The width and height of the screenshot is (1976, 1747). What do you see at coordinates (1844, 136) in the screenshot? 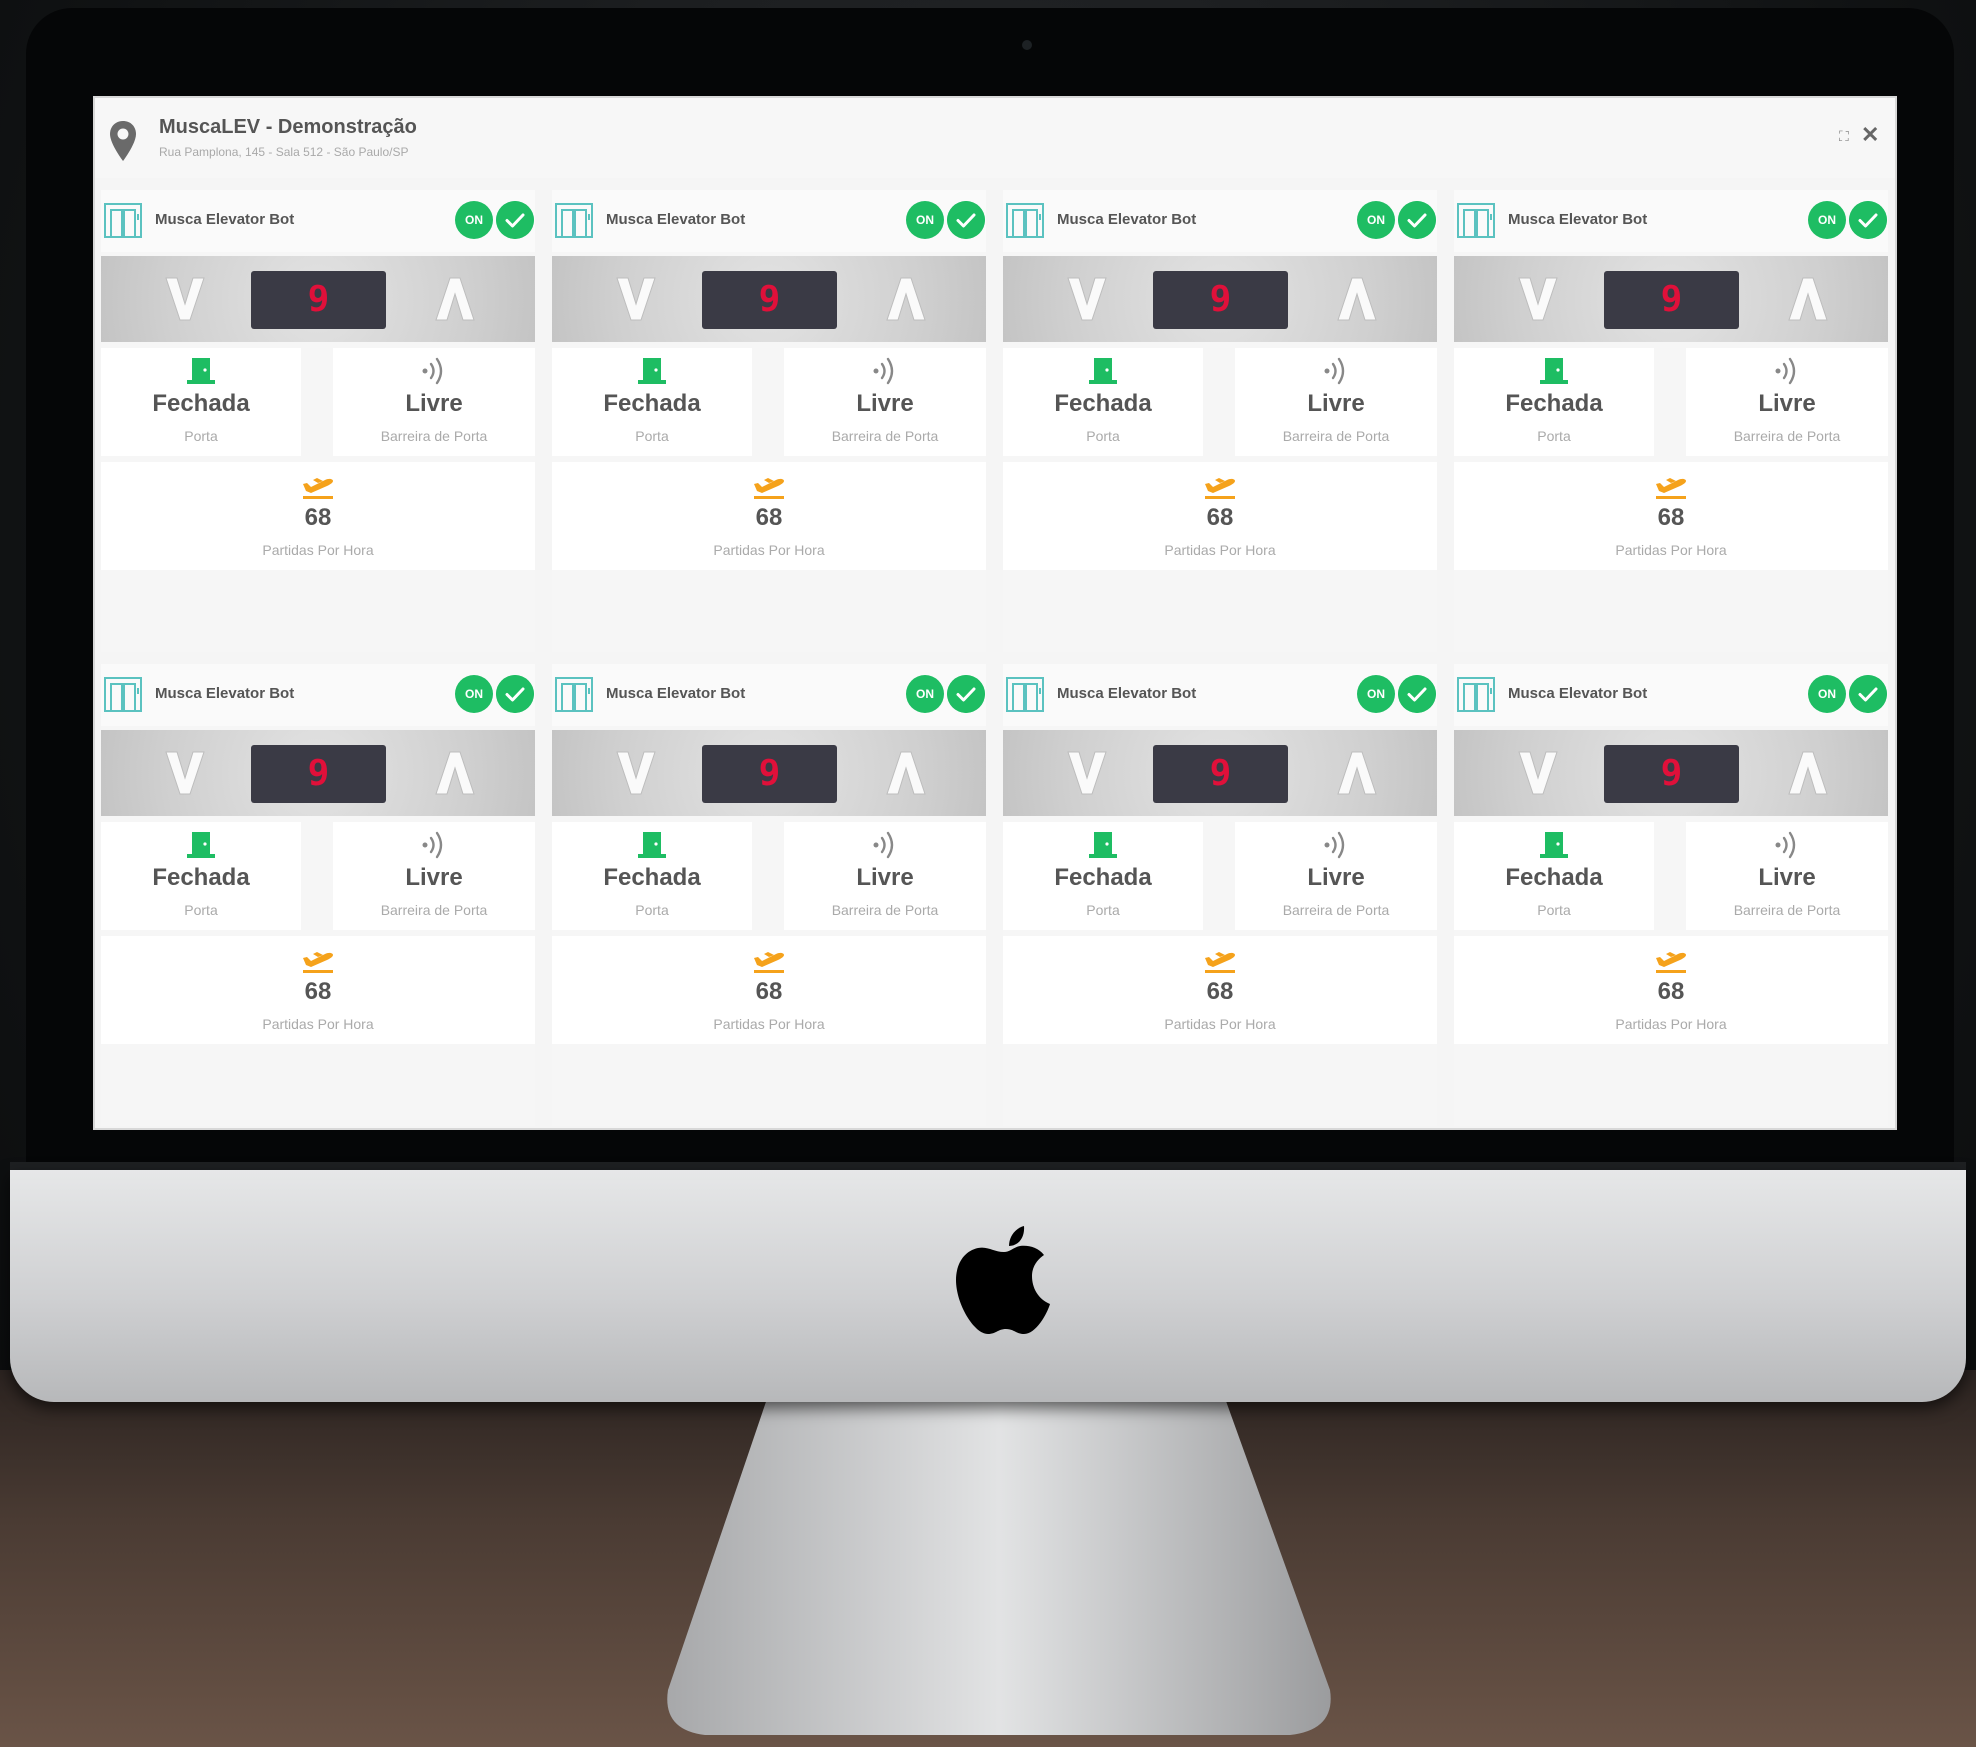
I see `expand-icon: ⛶` at bounding box center [1844, 136].